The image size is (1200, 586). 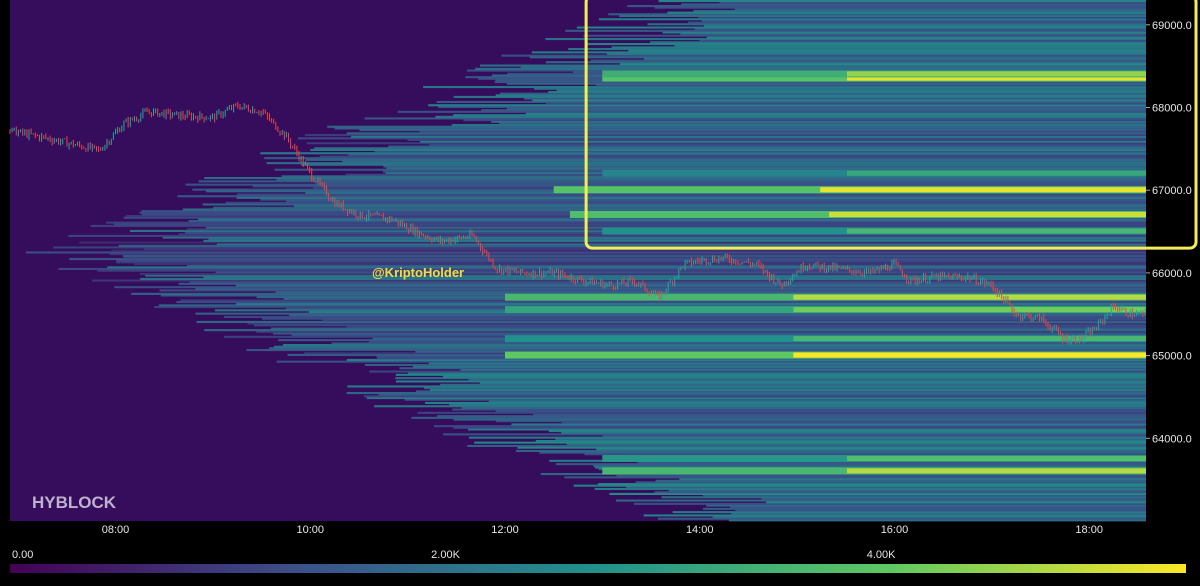 What do you see at coordinates (1172, 357) in the screenshot?
I see `y-tick-label: 65000.0` at bounding box center [1172, 357].